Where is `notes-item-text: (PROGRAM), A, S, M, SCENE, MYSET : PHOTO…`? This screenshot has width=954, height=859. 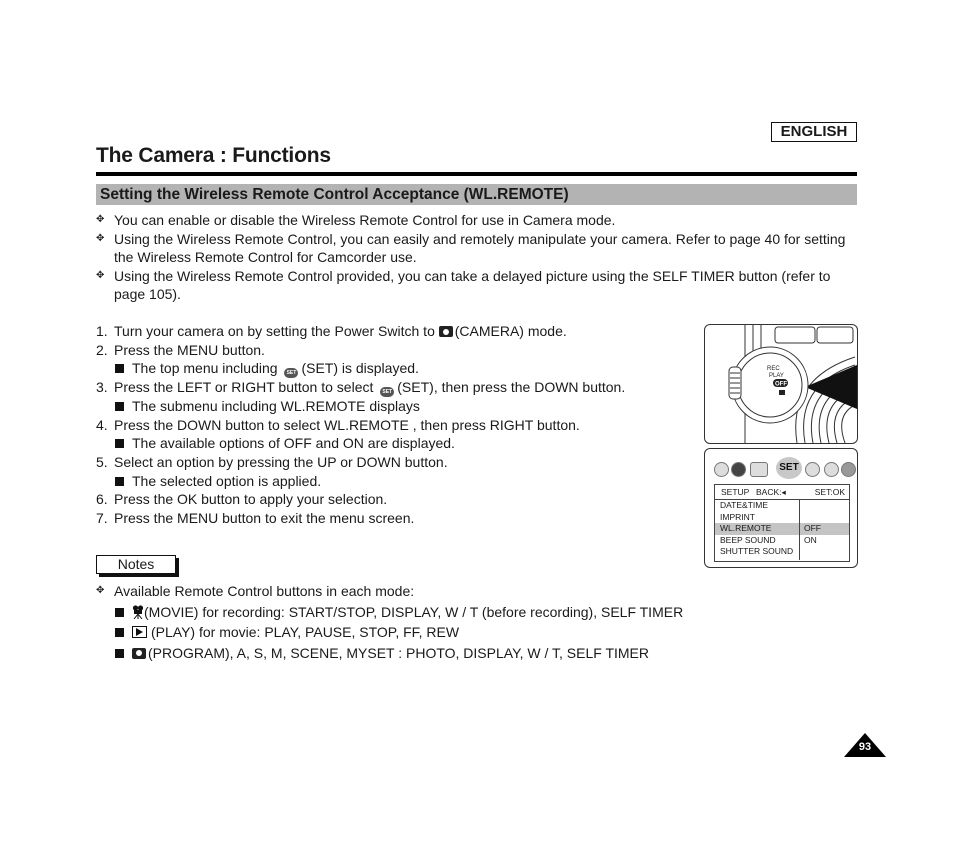
notes-item-text: (PROGRAM), A, S, M, SCENE, MYSET : PHOTO… is located at coordinates (398, 652).